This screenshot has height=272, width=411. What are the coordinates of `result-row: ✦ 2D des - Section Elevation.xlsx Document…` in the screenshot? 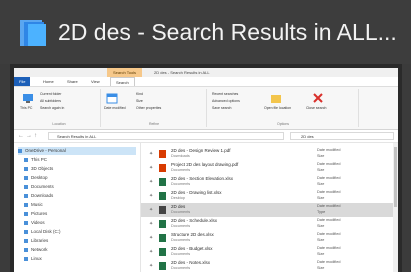 It's located at (267, 182).